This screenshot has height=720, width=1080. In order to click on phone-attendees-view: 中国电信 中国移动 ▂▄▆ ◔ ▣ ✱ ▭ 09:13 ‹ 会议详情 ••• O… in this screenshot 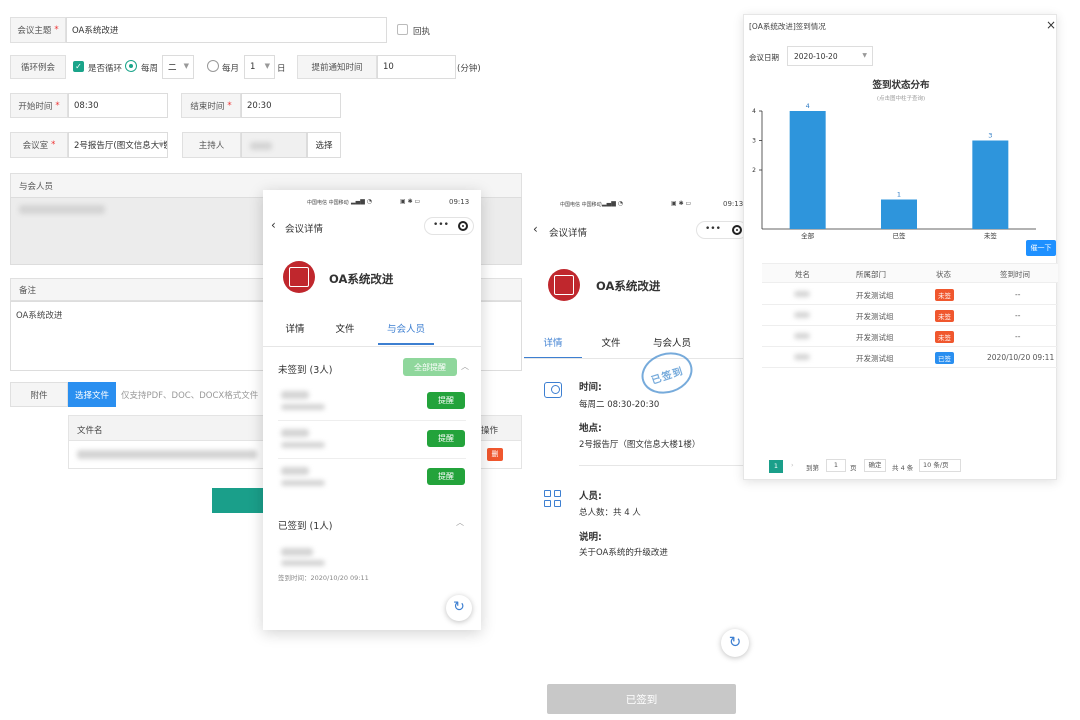, I will do `click(372, 410)`.